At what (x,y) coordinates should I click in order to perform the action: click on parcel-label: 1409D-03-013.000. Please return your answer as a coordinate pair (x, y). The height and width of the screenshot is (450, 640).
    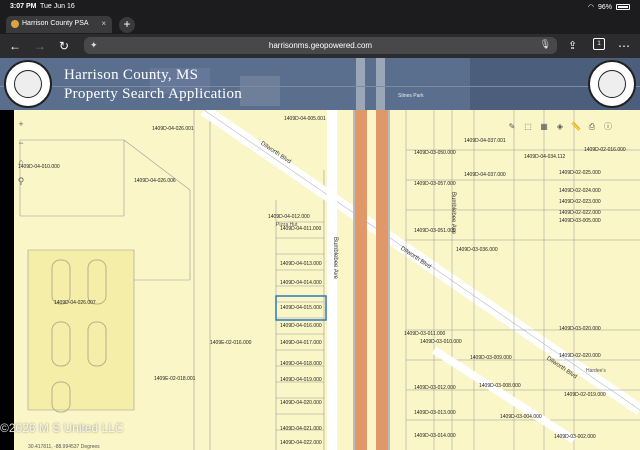
    Looking at the image, I should click on (435, 413).